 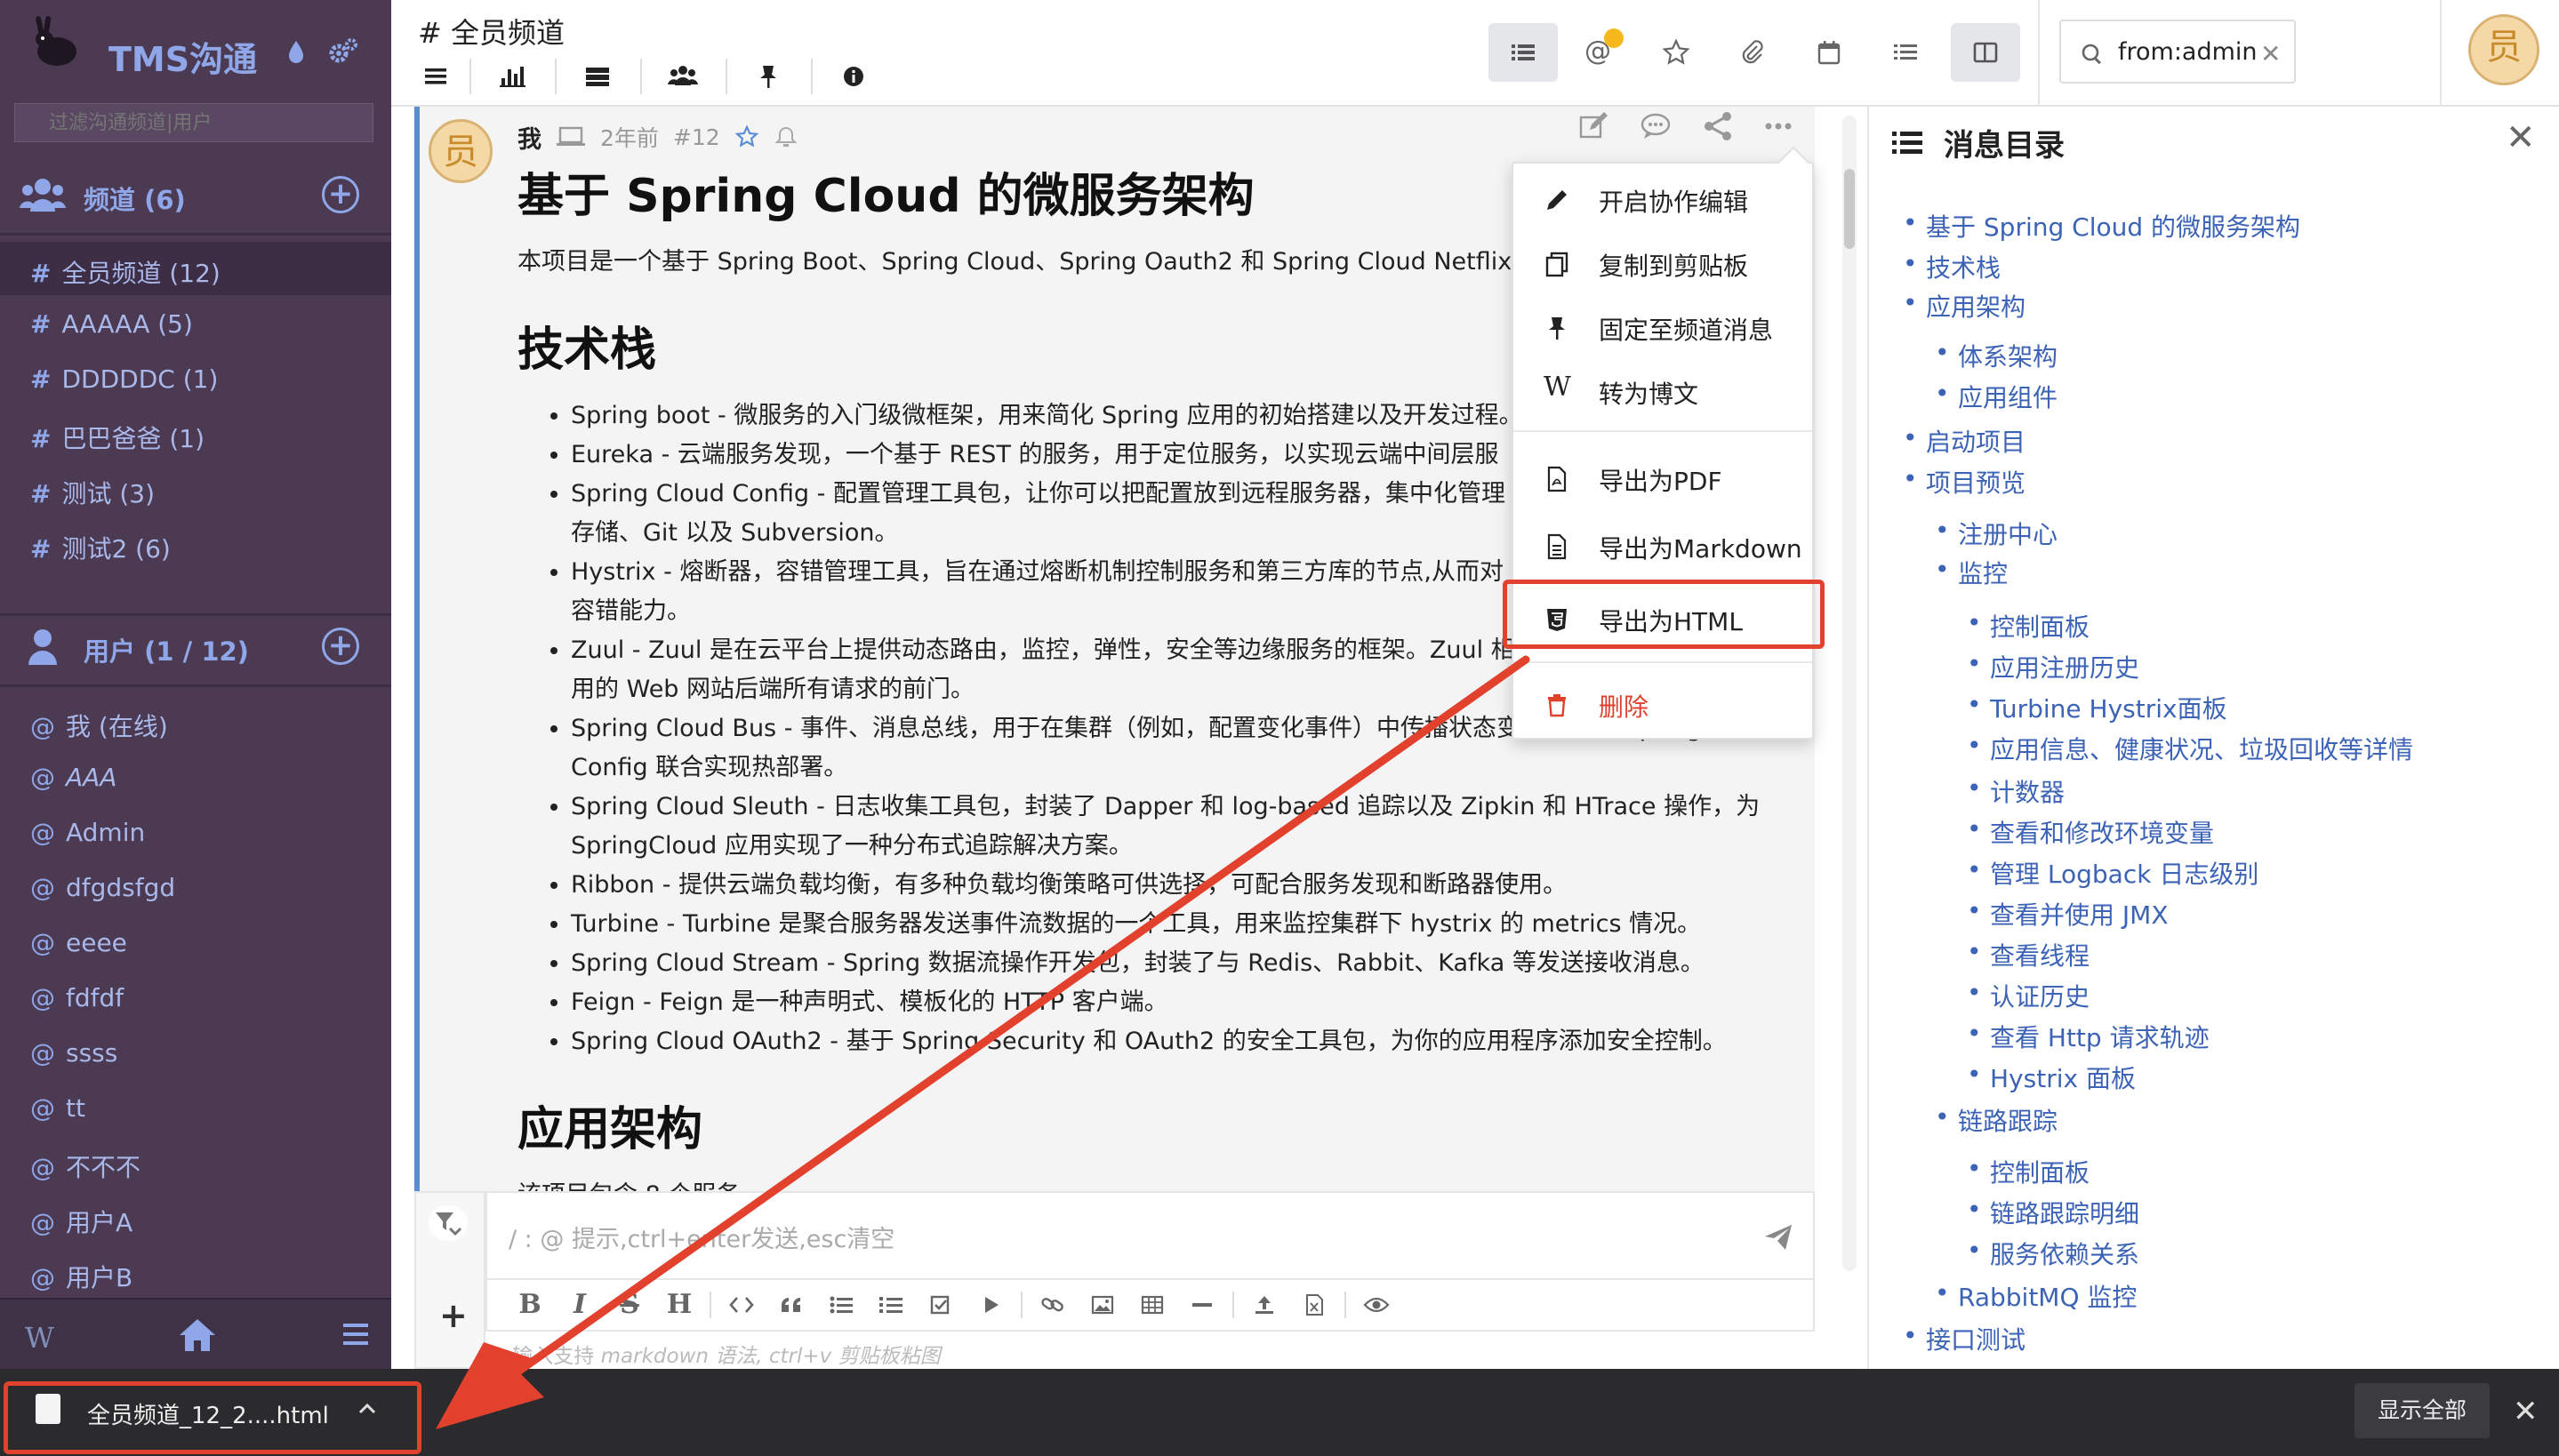 I want to click on add-channel-button: +, so click(x=340, y=194).